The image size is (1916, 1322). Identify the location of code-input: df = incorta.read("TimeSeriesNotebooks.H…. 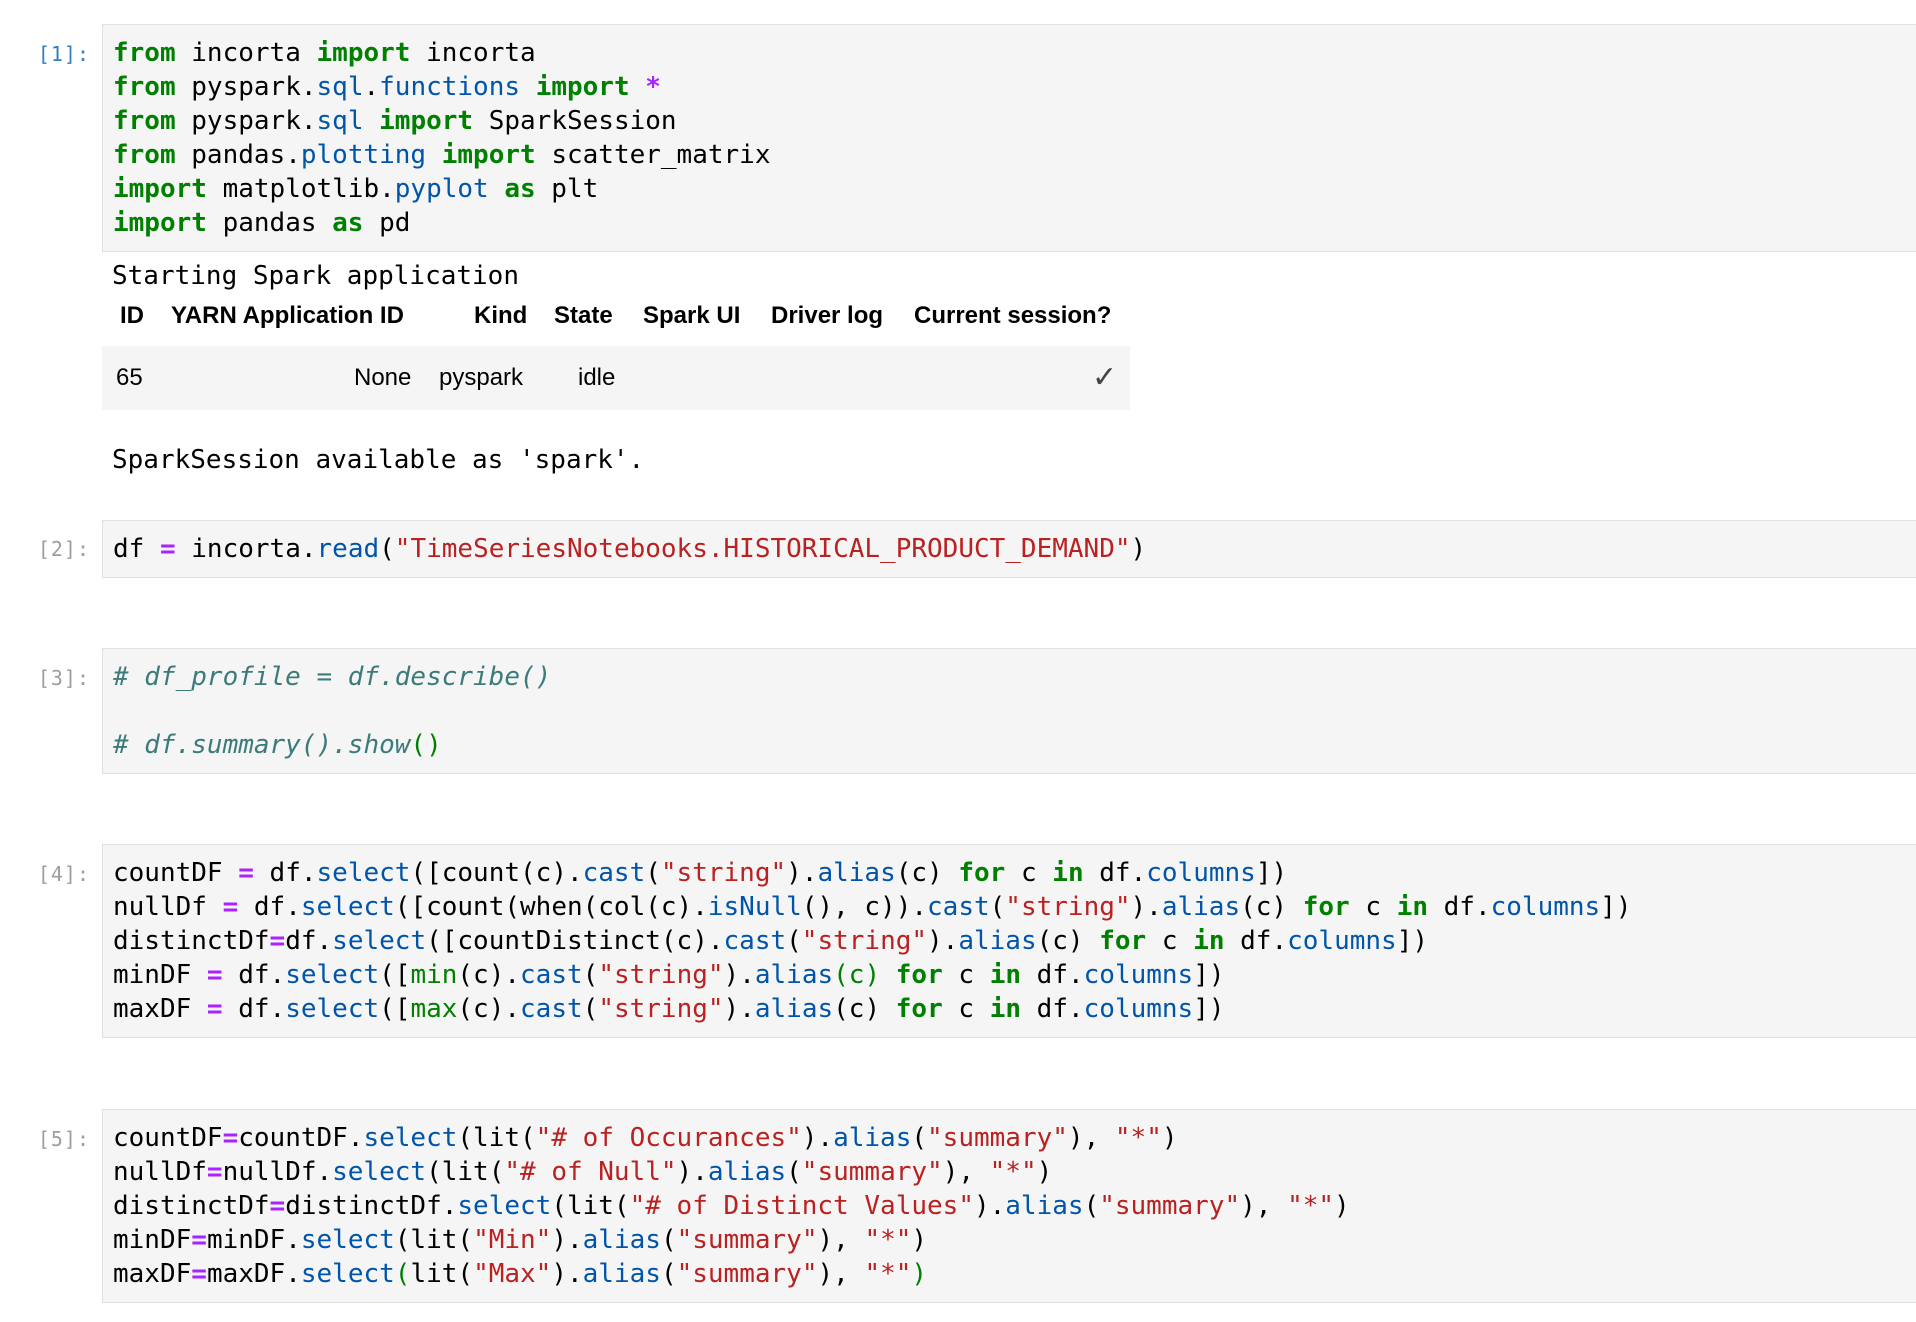
(1009, 549).